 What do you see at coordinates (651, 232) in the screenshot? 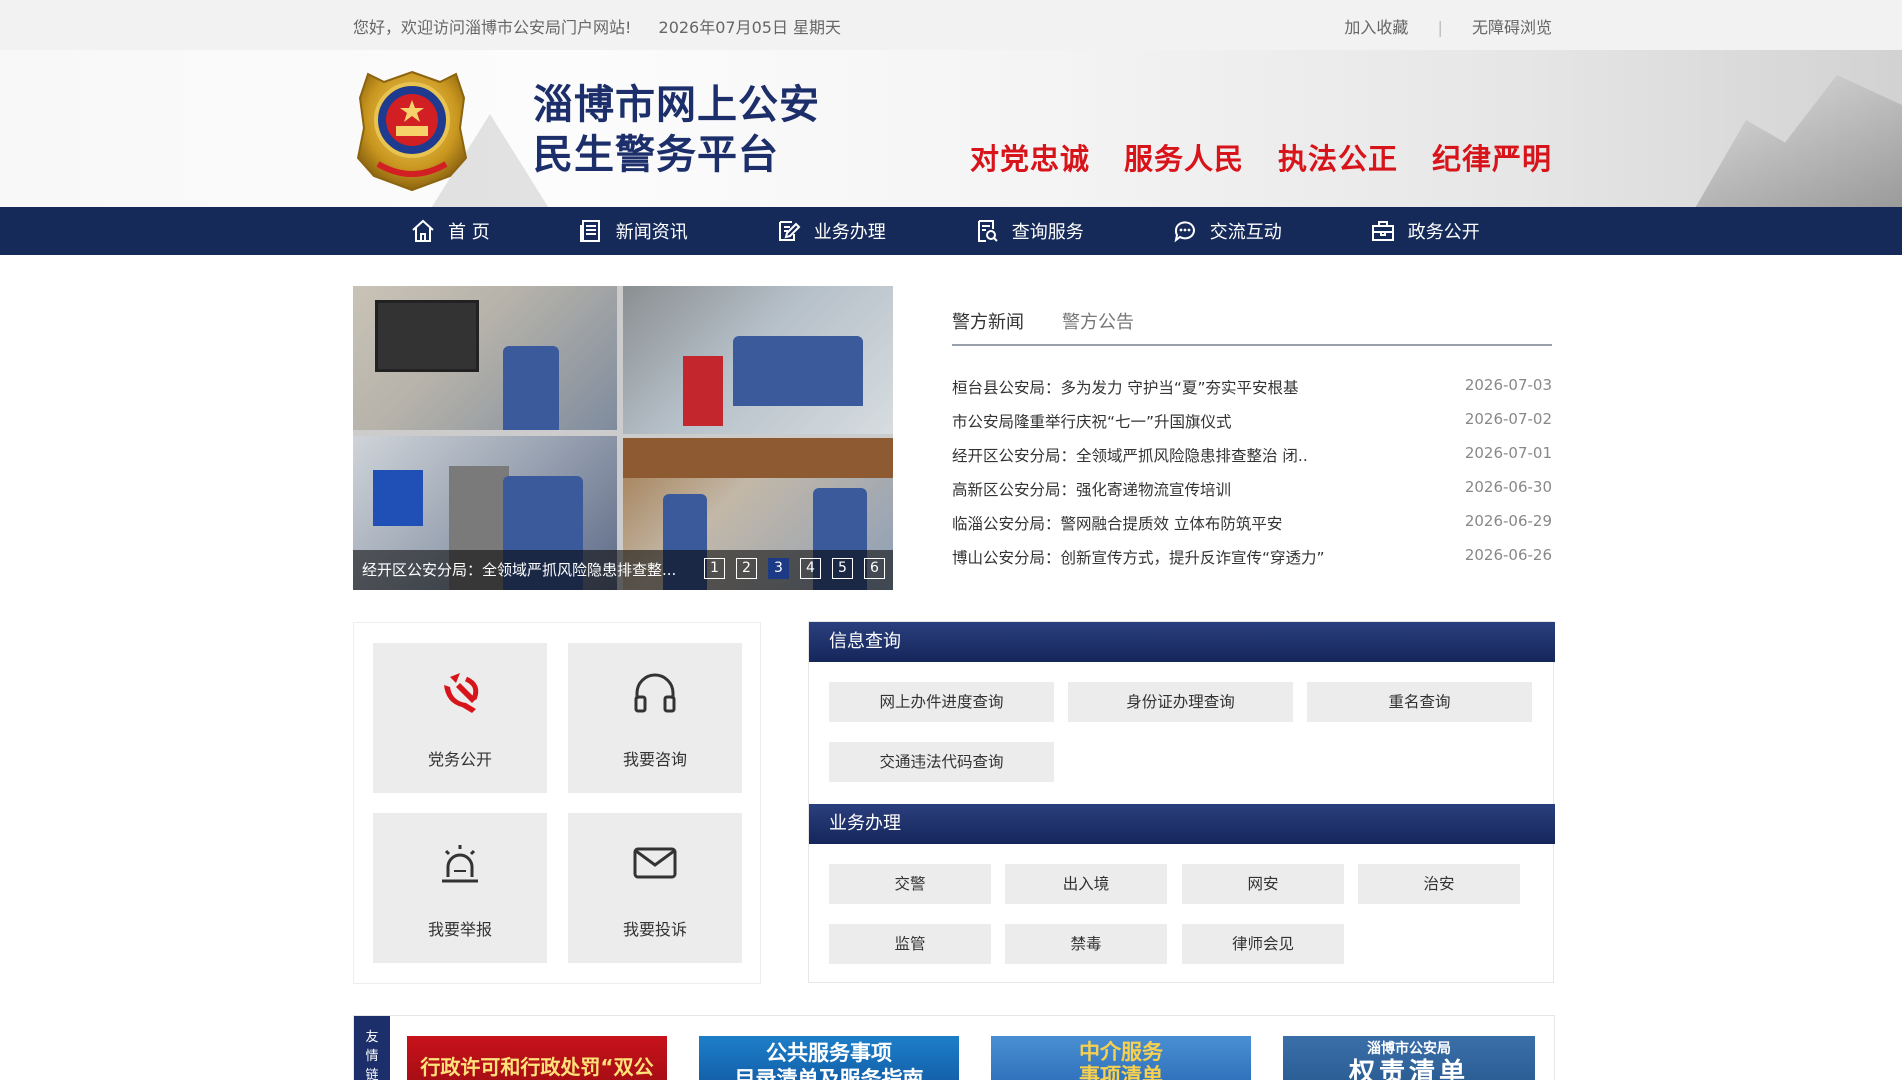
I see `nav-item-label: 新闻资讯` at bounding box center [651, 232].